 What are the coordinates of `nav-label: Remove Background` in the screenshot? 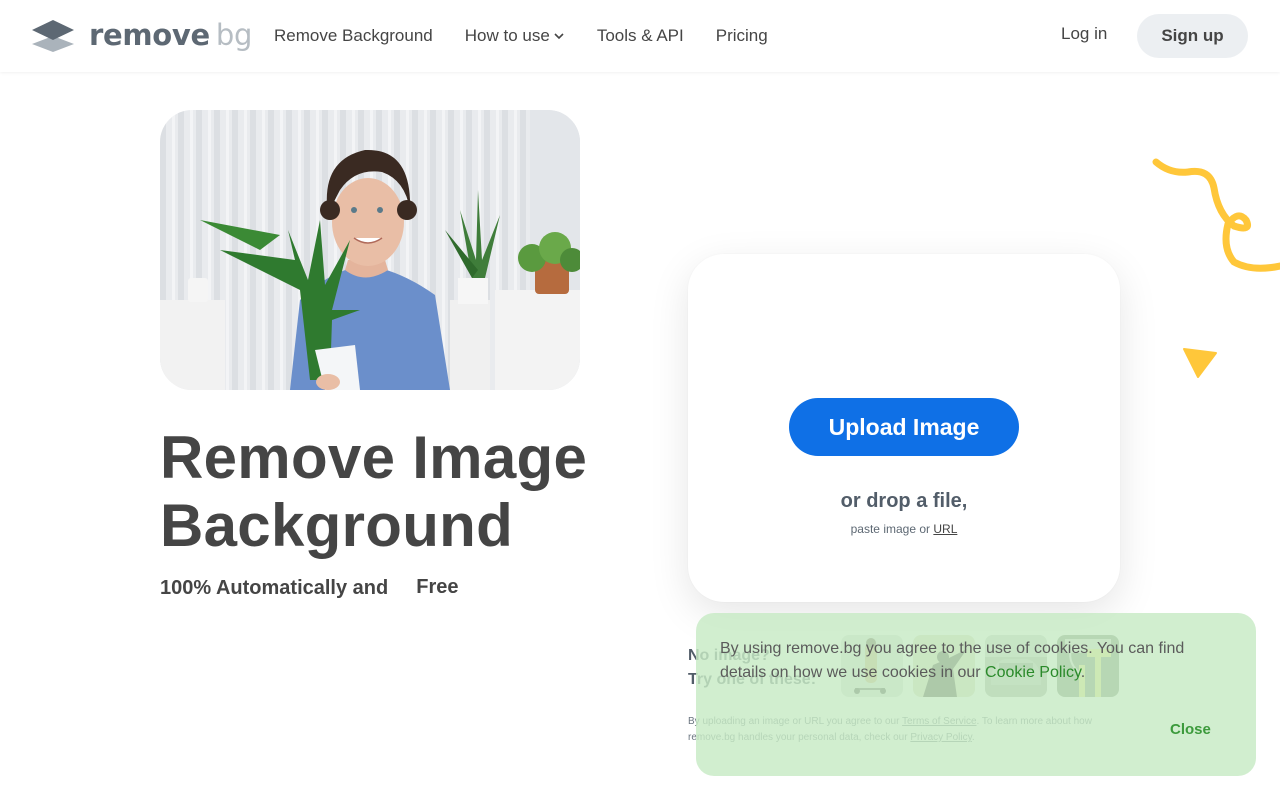 It's located at (353, 35).